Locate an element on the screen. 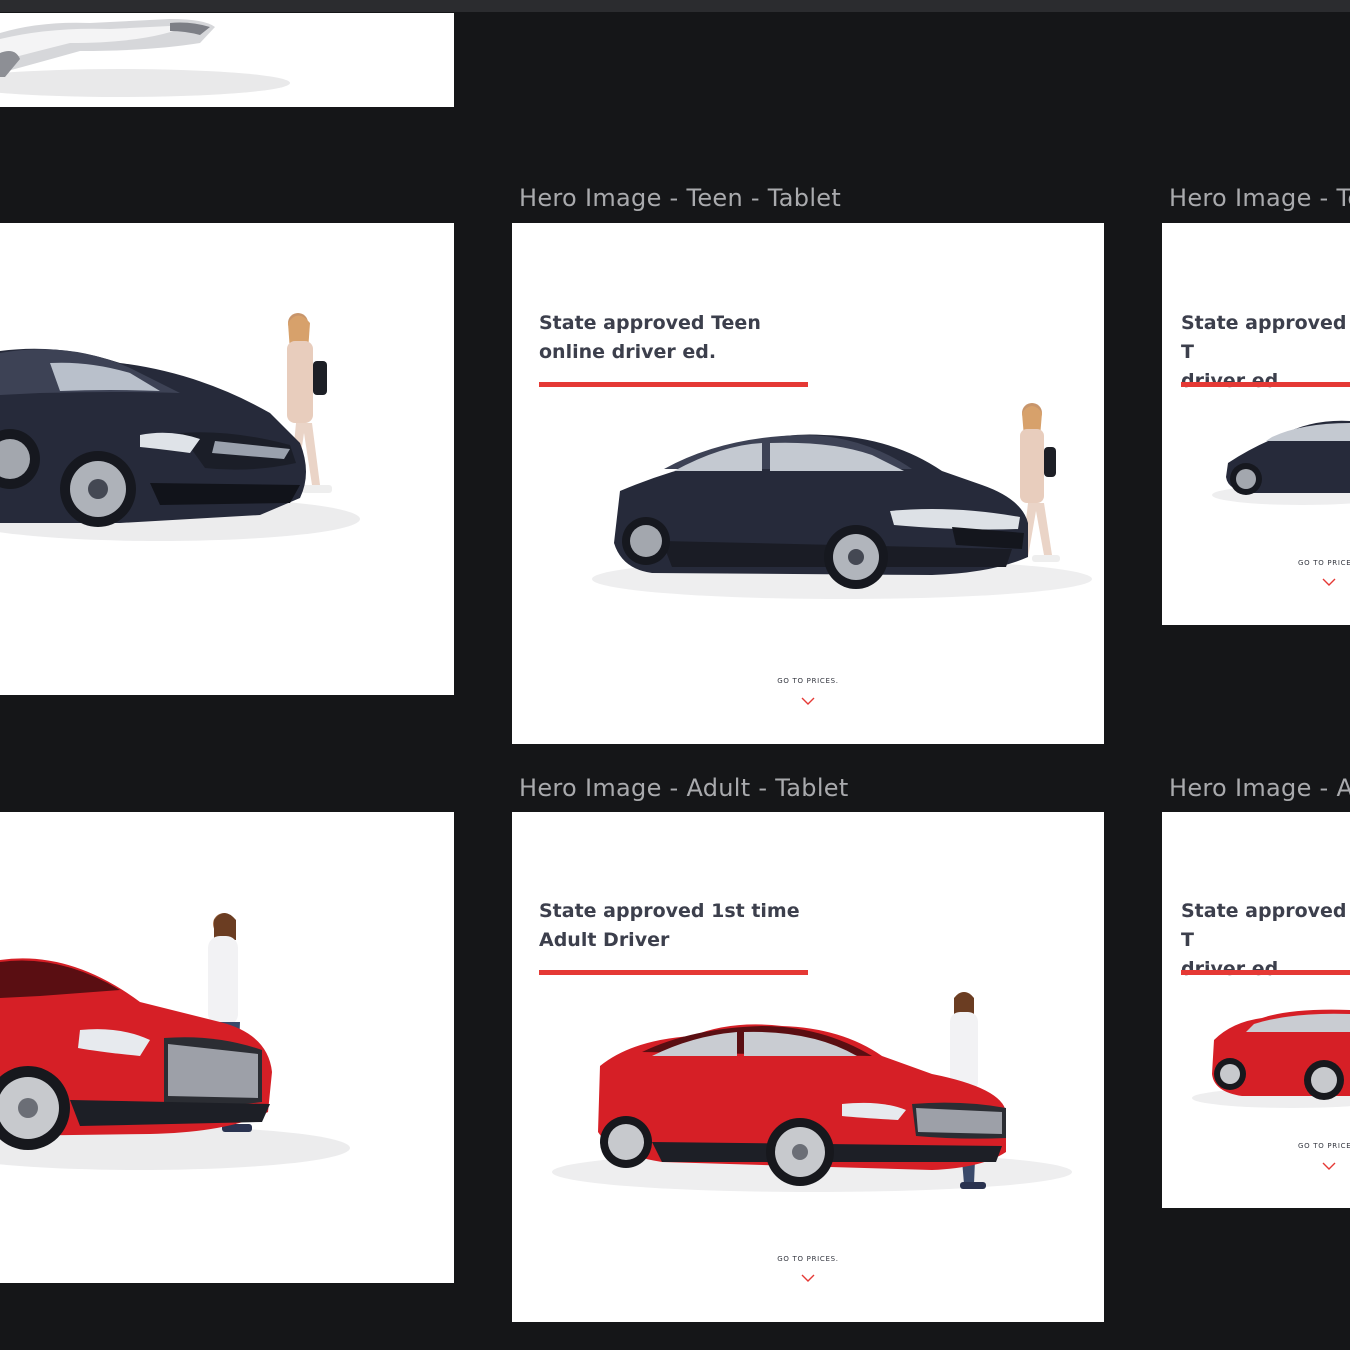  car-image is located at coordinates (145, 58).